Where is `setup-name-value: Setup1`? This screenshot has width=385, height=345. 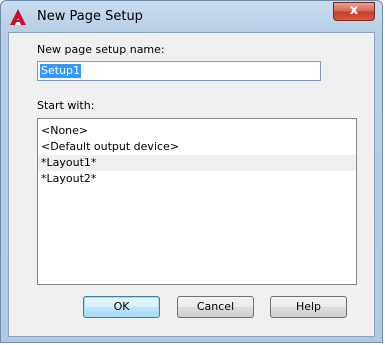
setup-name-value: Setup1 is located at coordinates (61, 71).